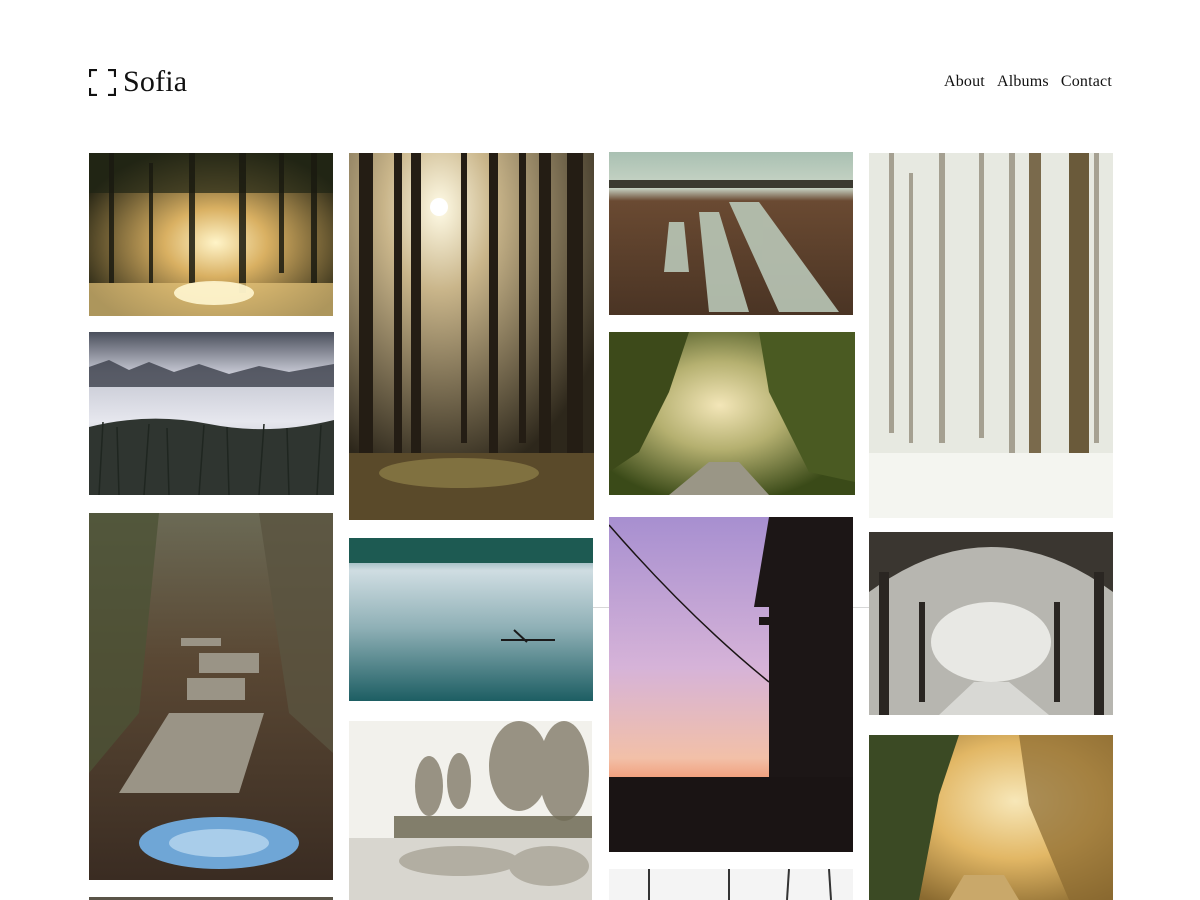 The image size is (1200, 900). I want to click on nav-link-contact: Contact, so click(1086, 82).